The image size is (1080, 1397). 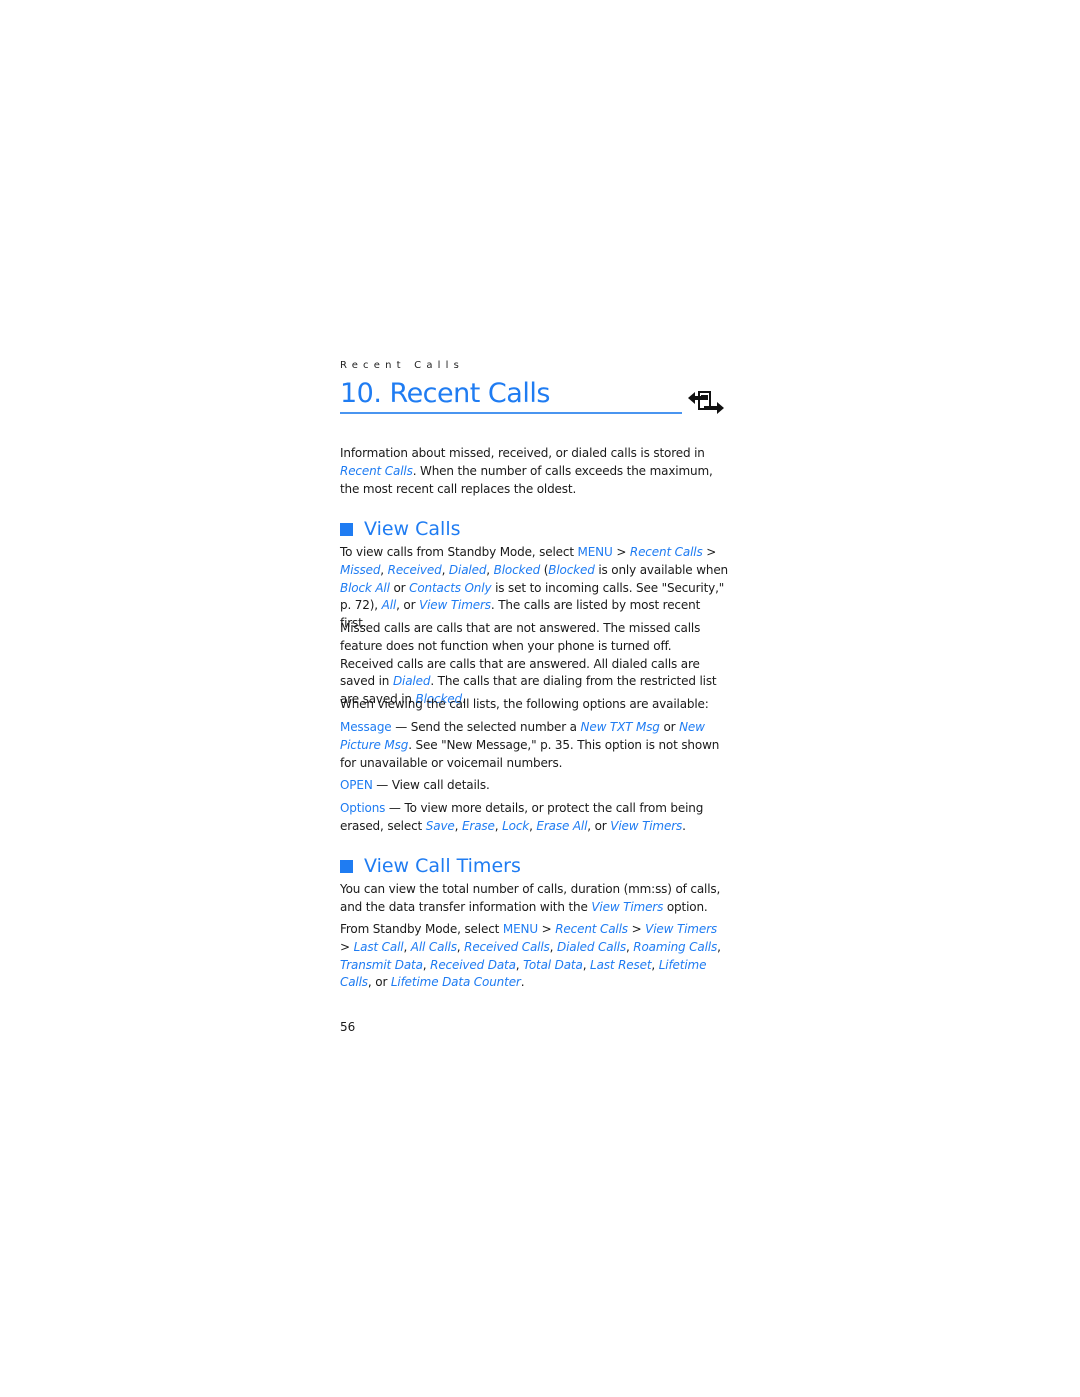 I want to click on menu-ref: Transmit Data, so click(x=381, y=964).